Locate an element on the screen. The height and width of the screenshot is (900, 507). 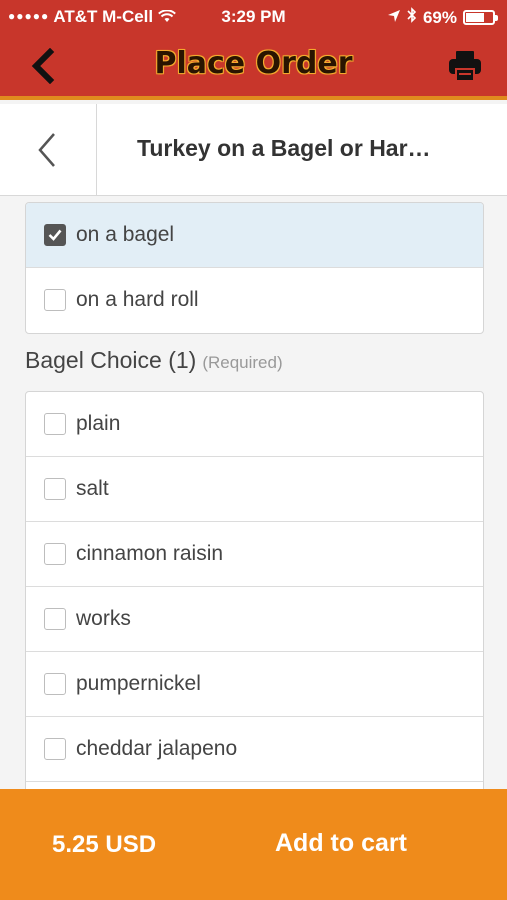
option-label: cheddar jalapeno is located at coordinates (157, 748).